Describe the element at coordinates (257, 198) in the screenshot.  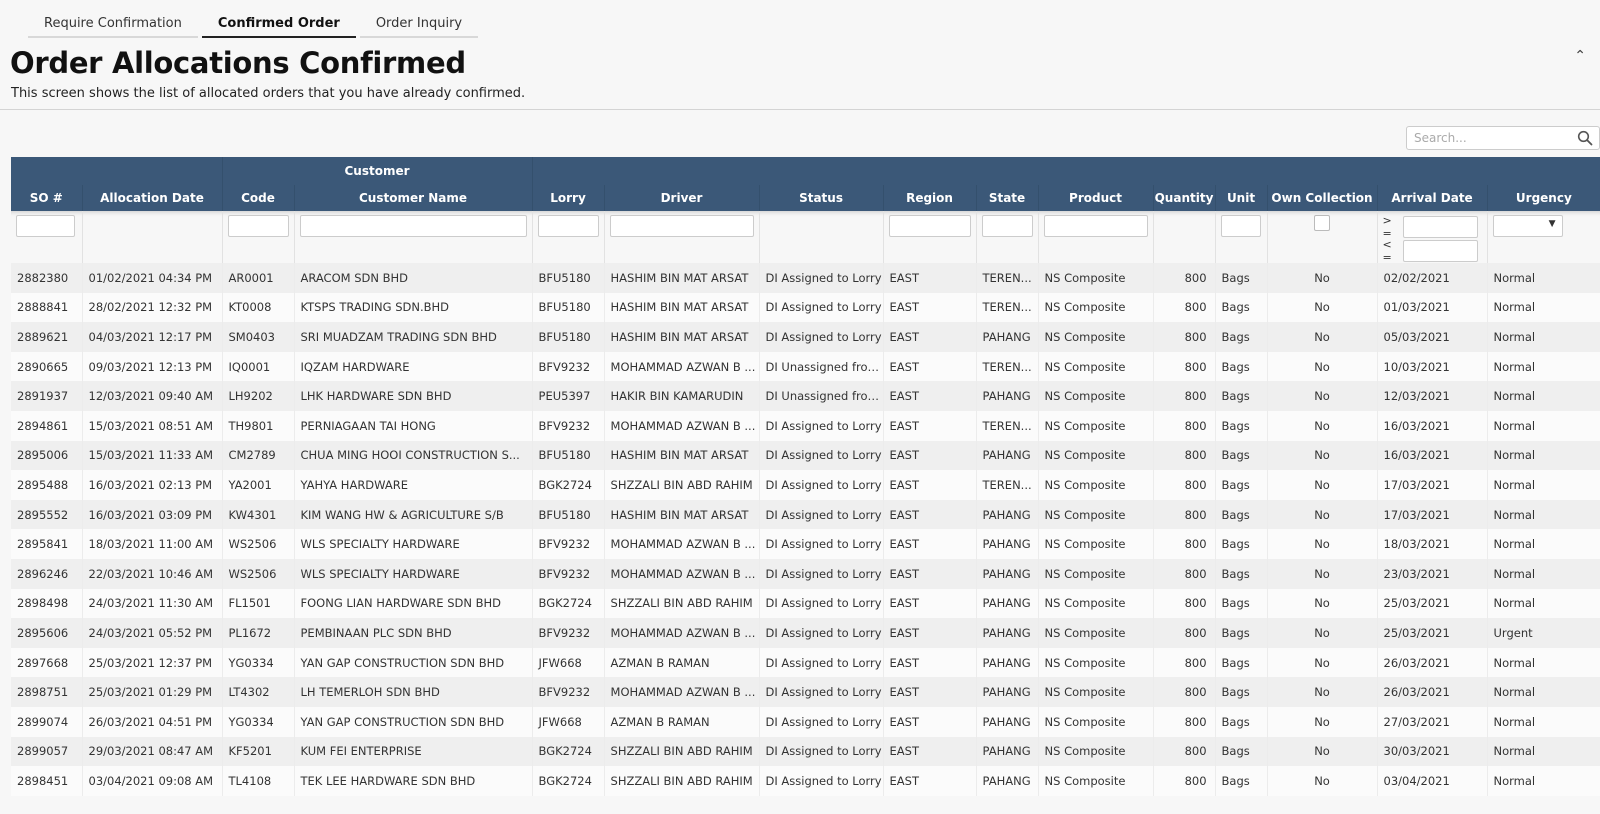
I see `col-header-code: Code` at that location.